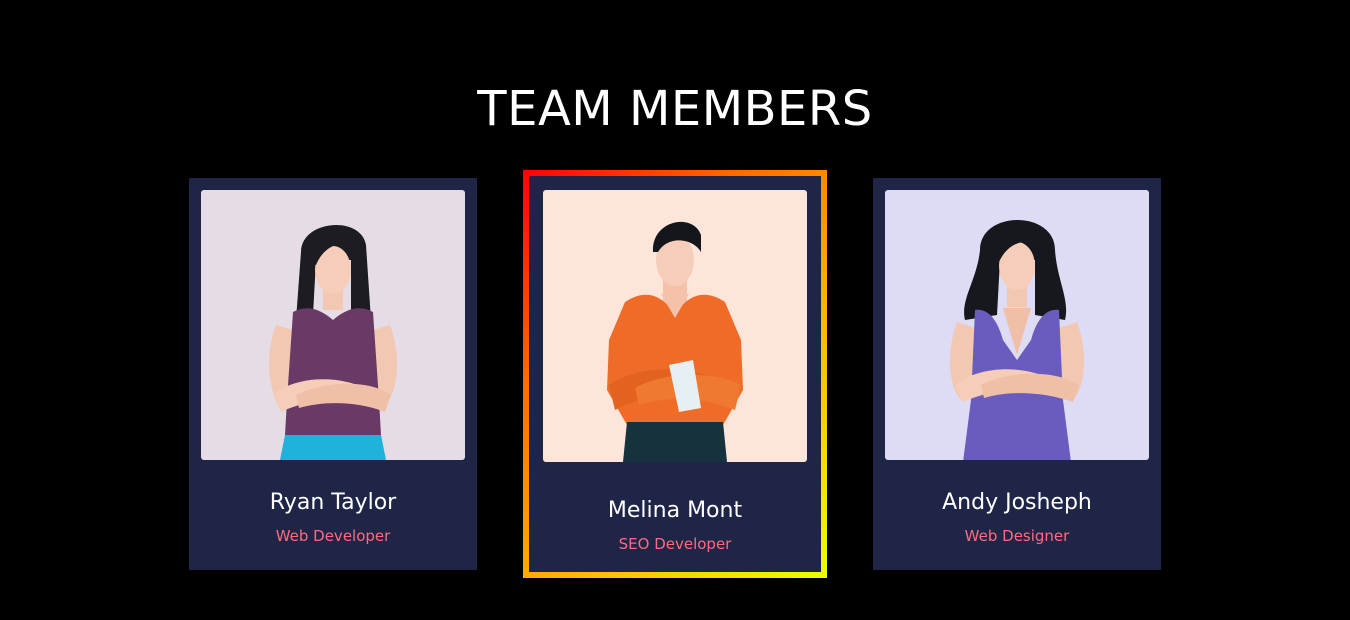  Describe the element at coordinates (675, 544) in the screenshot. I see `member-role: SEO Developer` at that location.